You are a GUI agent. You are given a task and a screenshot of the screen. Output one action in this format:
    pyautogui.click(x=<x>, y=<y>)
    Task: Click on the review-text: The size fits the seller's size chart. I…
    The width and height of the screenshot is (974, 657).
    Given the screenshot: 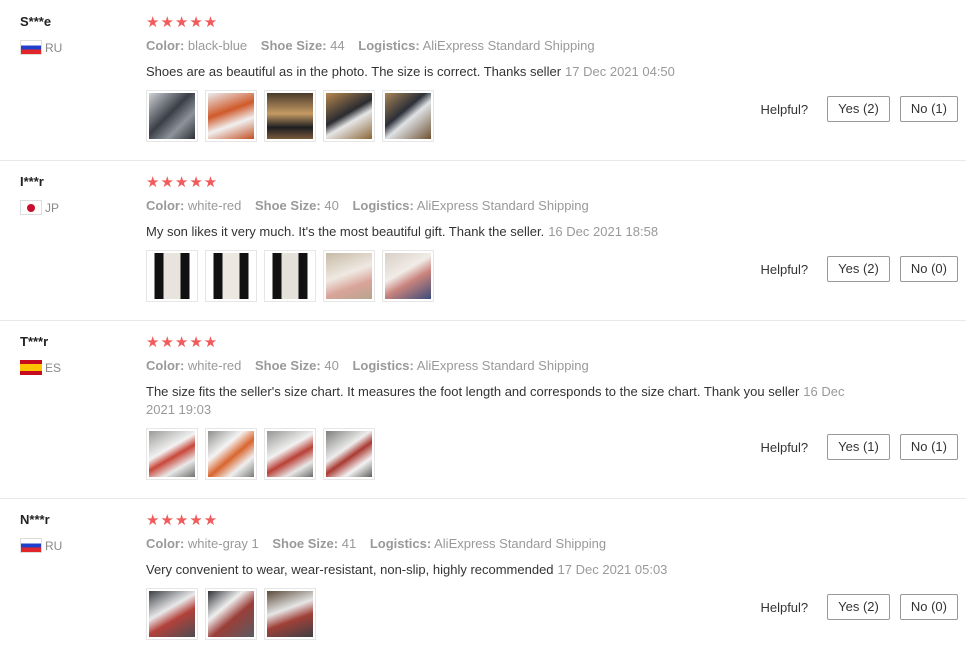 What is the action you would take?
    pyautogui.click(x=495, y=400)
    